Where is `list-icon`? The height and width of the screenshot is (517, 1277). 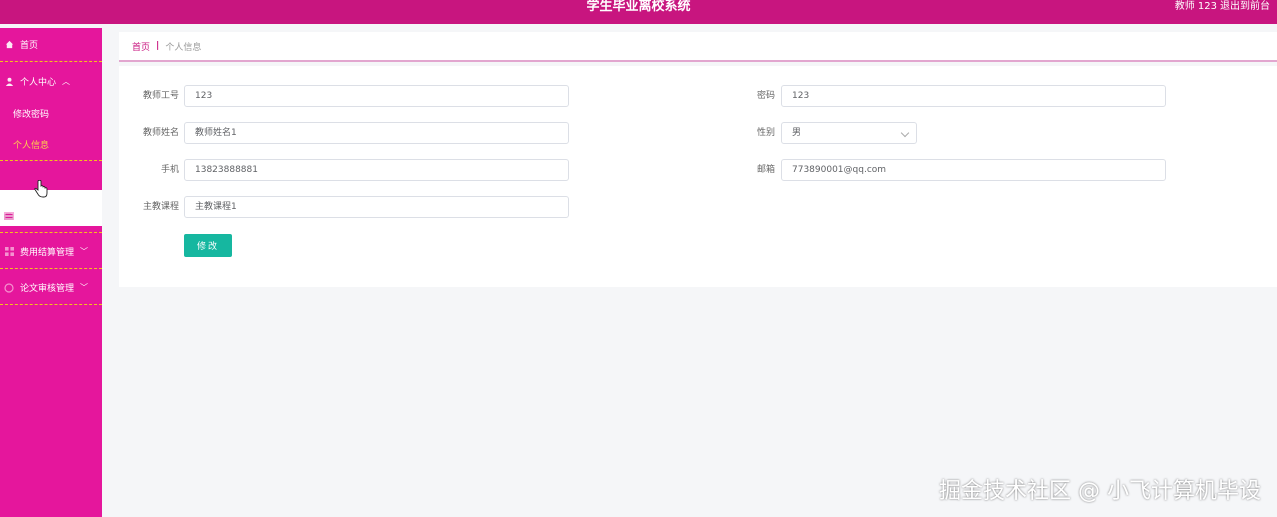 list-icon is located at coordinates (9, 216).